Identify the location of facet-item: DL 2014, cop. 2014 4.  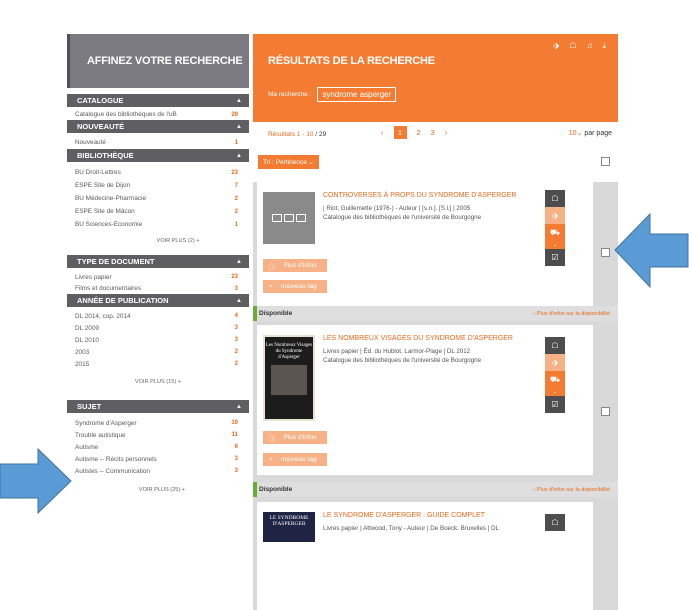
(158, 316).